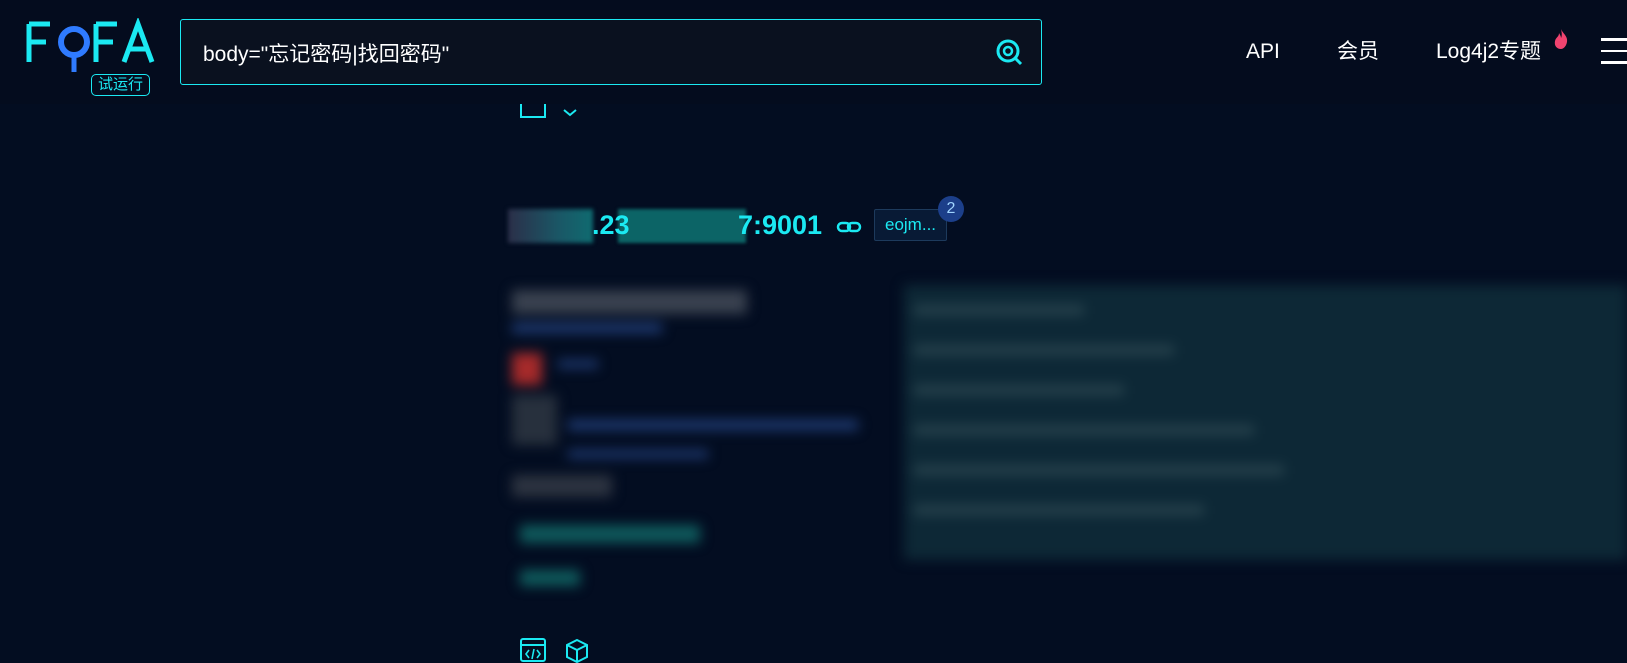 The height and width of the screenshot is (663, 1627). I want to click on tag-count-badge: 2, so click(951, 209).